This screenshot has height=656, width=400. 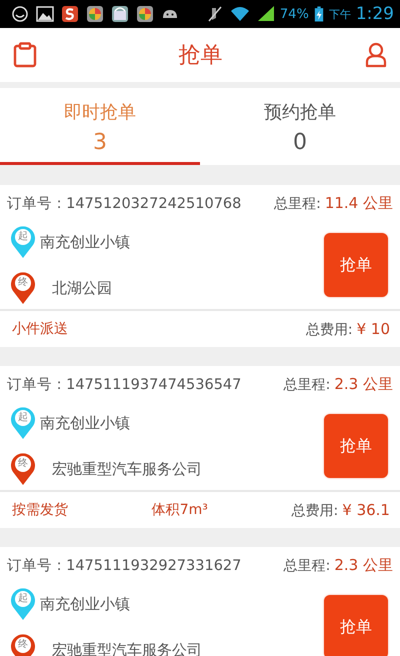 I want to click on clock-time: 1:29, so click(x=375, y=14).